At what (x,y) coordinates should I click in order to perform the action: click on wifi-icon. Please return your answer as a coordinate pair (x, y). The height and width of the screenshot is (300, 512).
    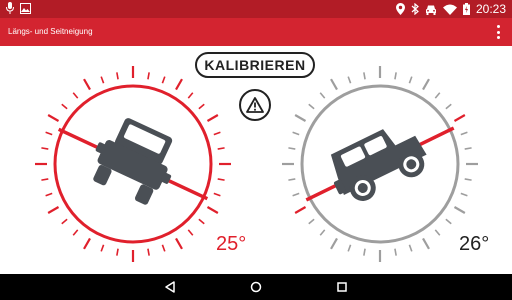
    Looking at the image, I should click on (449, 9).